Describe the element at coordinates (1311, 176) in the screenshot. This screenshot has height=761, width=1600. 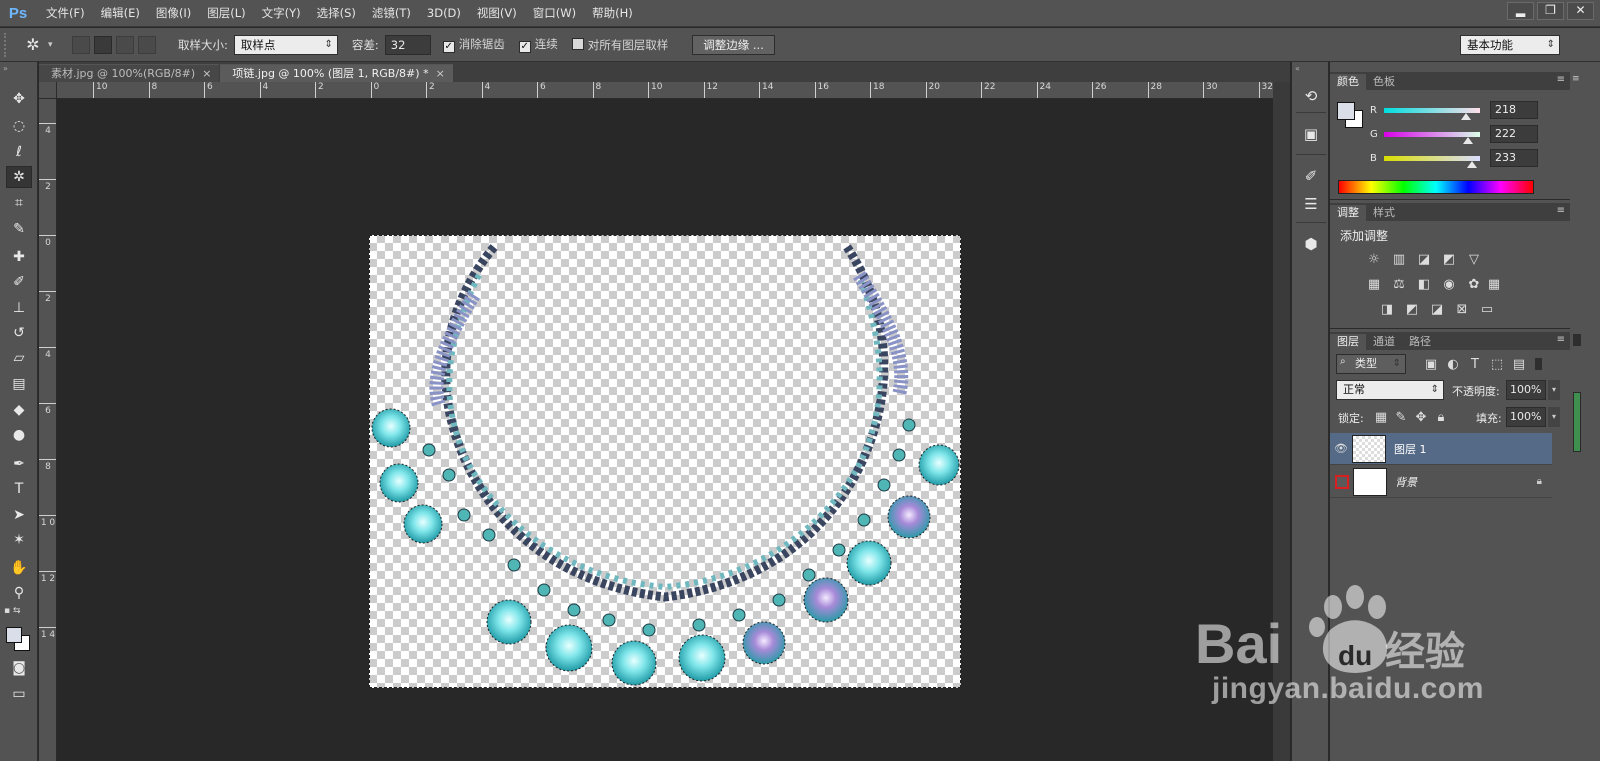
I see `brush-presets-icon: ✐` at that location.